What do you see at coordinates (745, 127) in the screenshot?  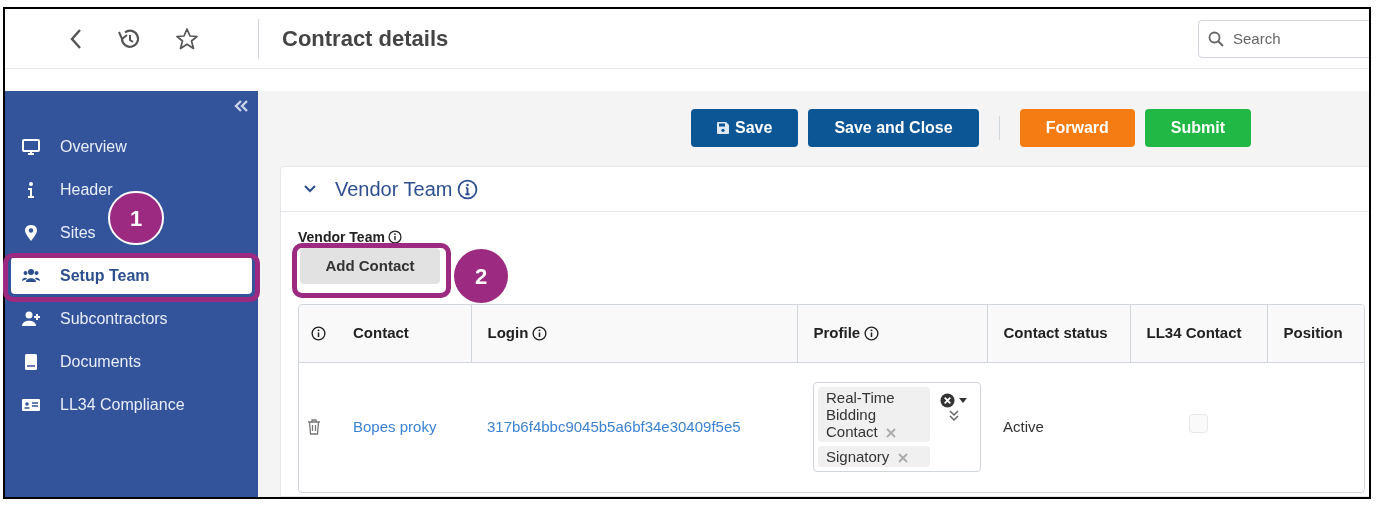 I see `toolbar-button: Save` at bounding box center [745, 127].